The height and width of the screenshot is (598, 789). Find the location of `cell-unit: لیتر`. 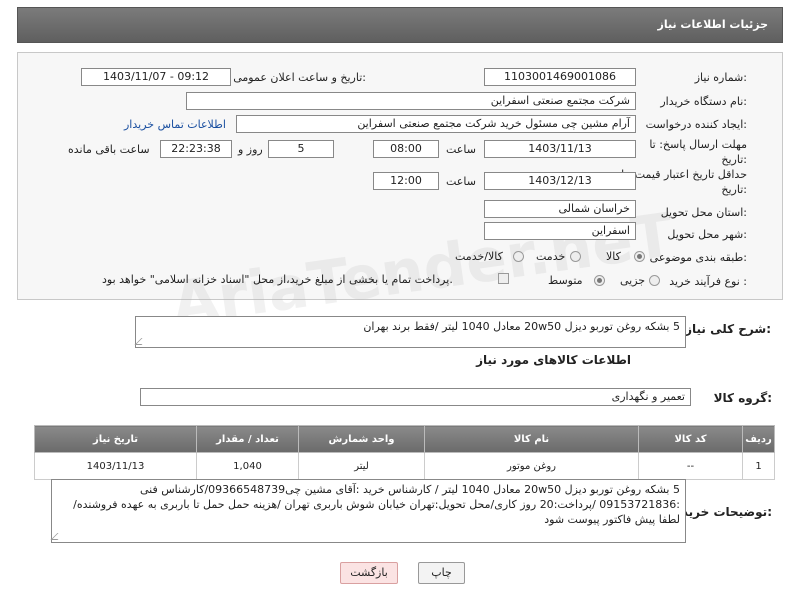

cell-unit: لیتر is located at coordinates (361, 466).